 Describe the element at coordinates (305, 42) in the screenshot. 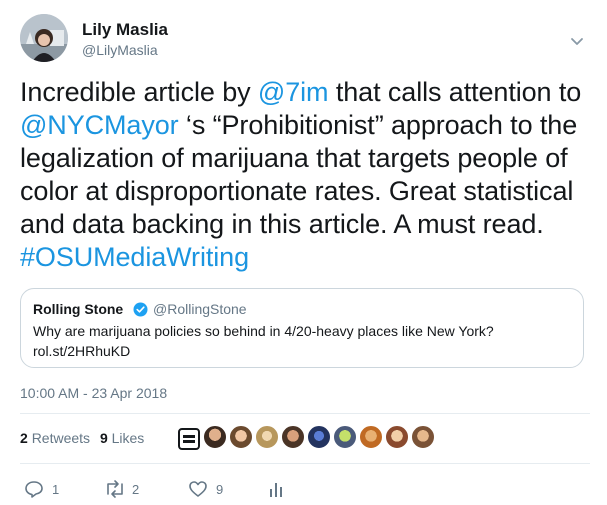

I see `tweet-header: Lily Maslia @LilyMaslia` at that location.